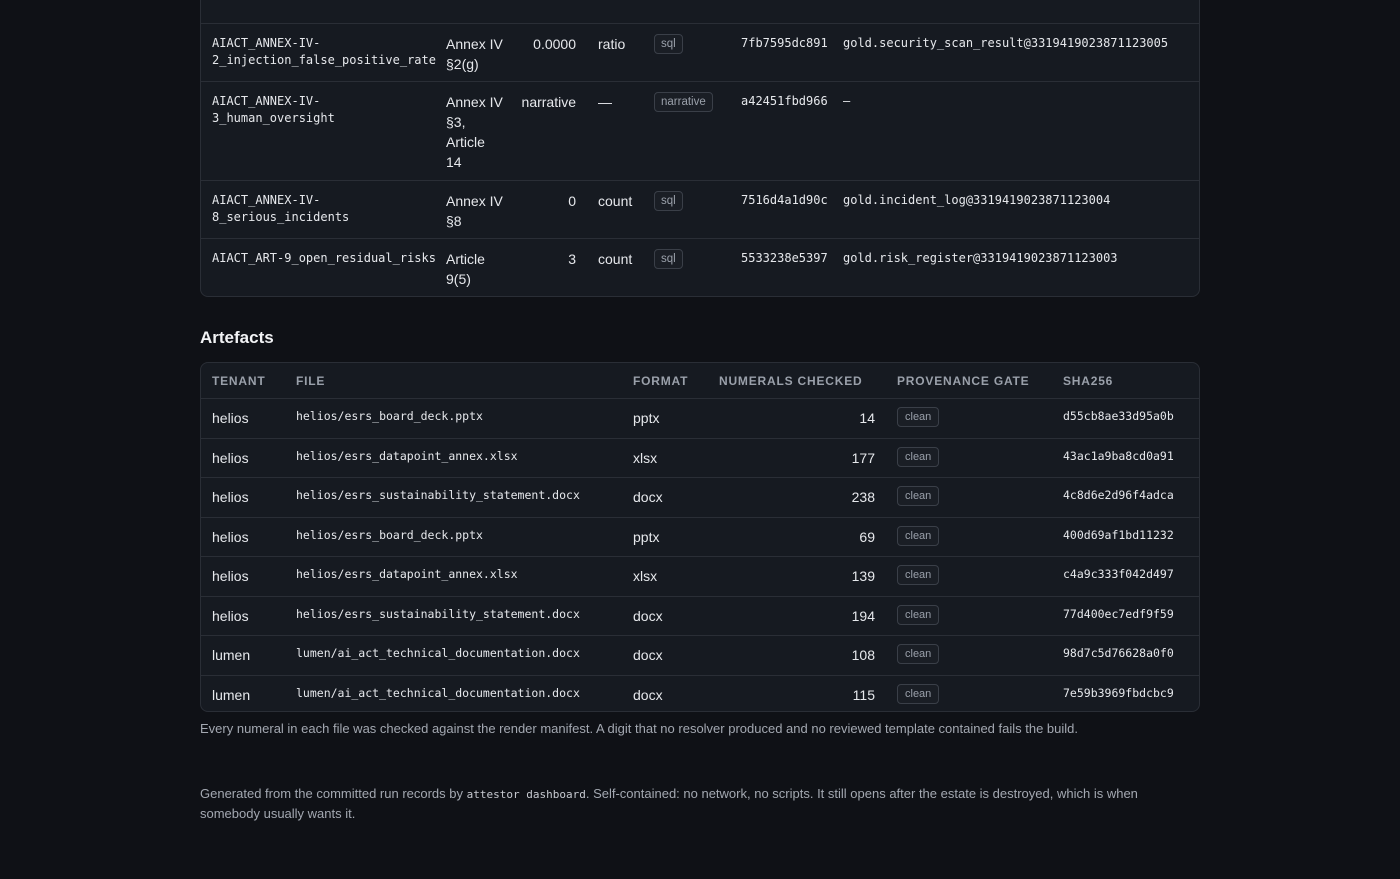  Describe the element at coordinates (963, 381) in the screenshot. I see `header-provenance-gate: PROVENANCE GATE` at that location.